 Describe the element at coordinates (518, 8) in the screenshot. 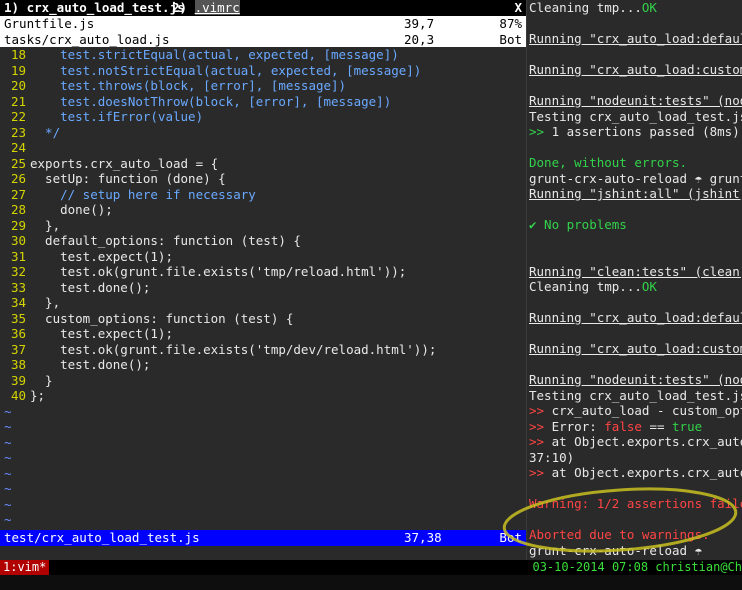

I see `close-tab-button: X` at that location.